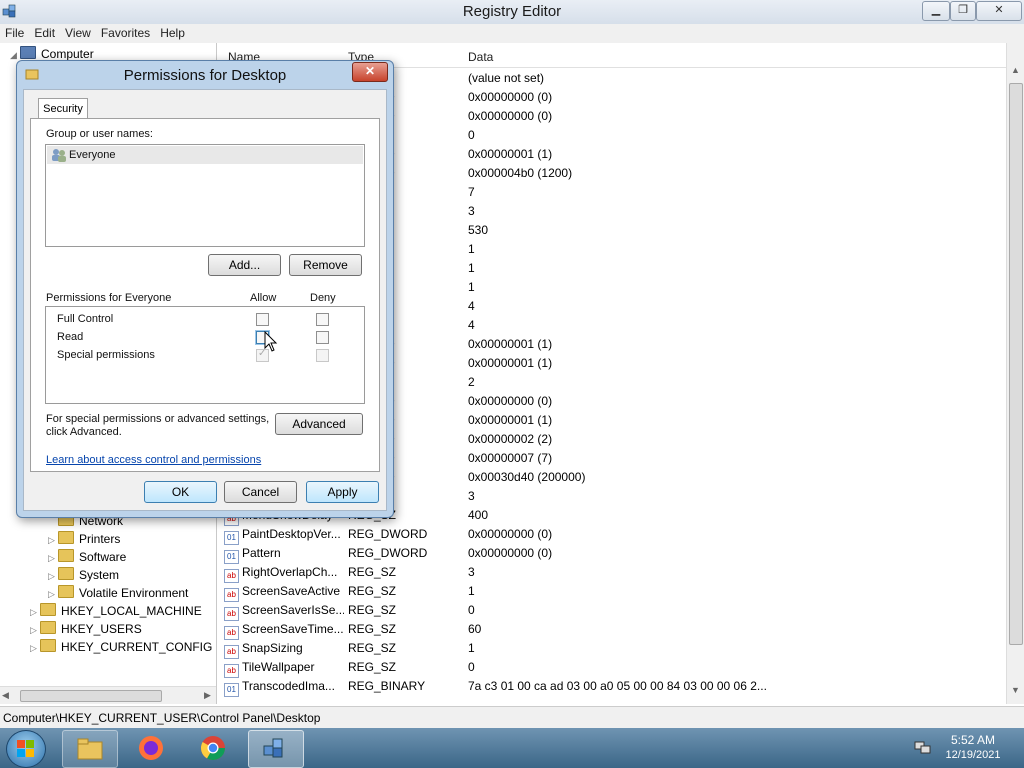  Describe the element at coordinates (86, 629) in the screenshot. I see `tree-item-hku: ▷ HKEY_USERS` at that location.